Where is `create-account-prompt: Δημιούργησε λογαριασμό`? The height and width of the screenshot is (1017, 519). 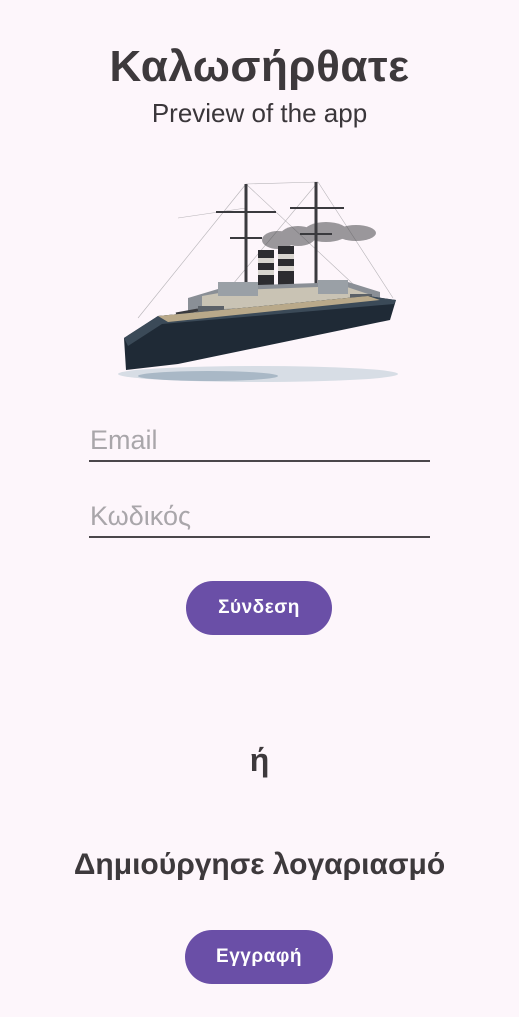 create-account-prompt: Δημιούργησε λογαριασμό is located at coordinates (259, 864).